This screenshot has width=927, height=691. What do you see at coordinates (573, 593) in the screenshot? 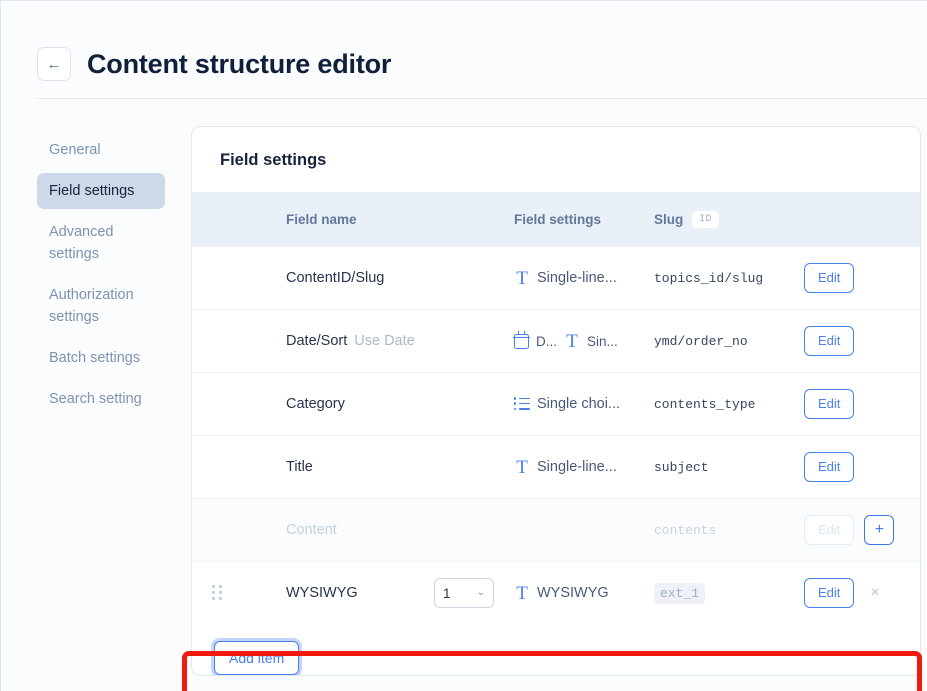
I see `field-type-label: WYSIWYG` at bounding box center [573, 593].